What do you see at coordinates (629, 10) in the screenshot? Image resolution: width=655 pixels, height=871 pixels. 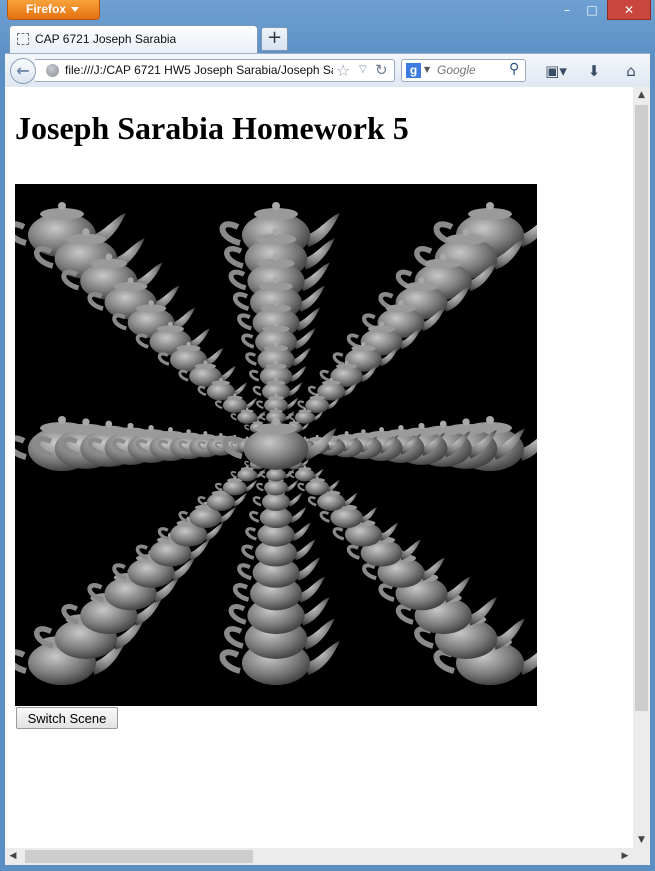 I see `close-window-button: ✕` at bounding box center [629, 10].